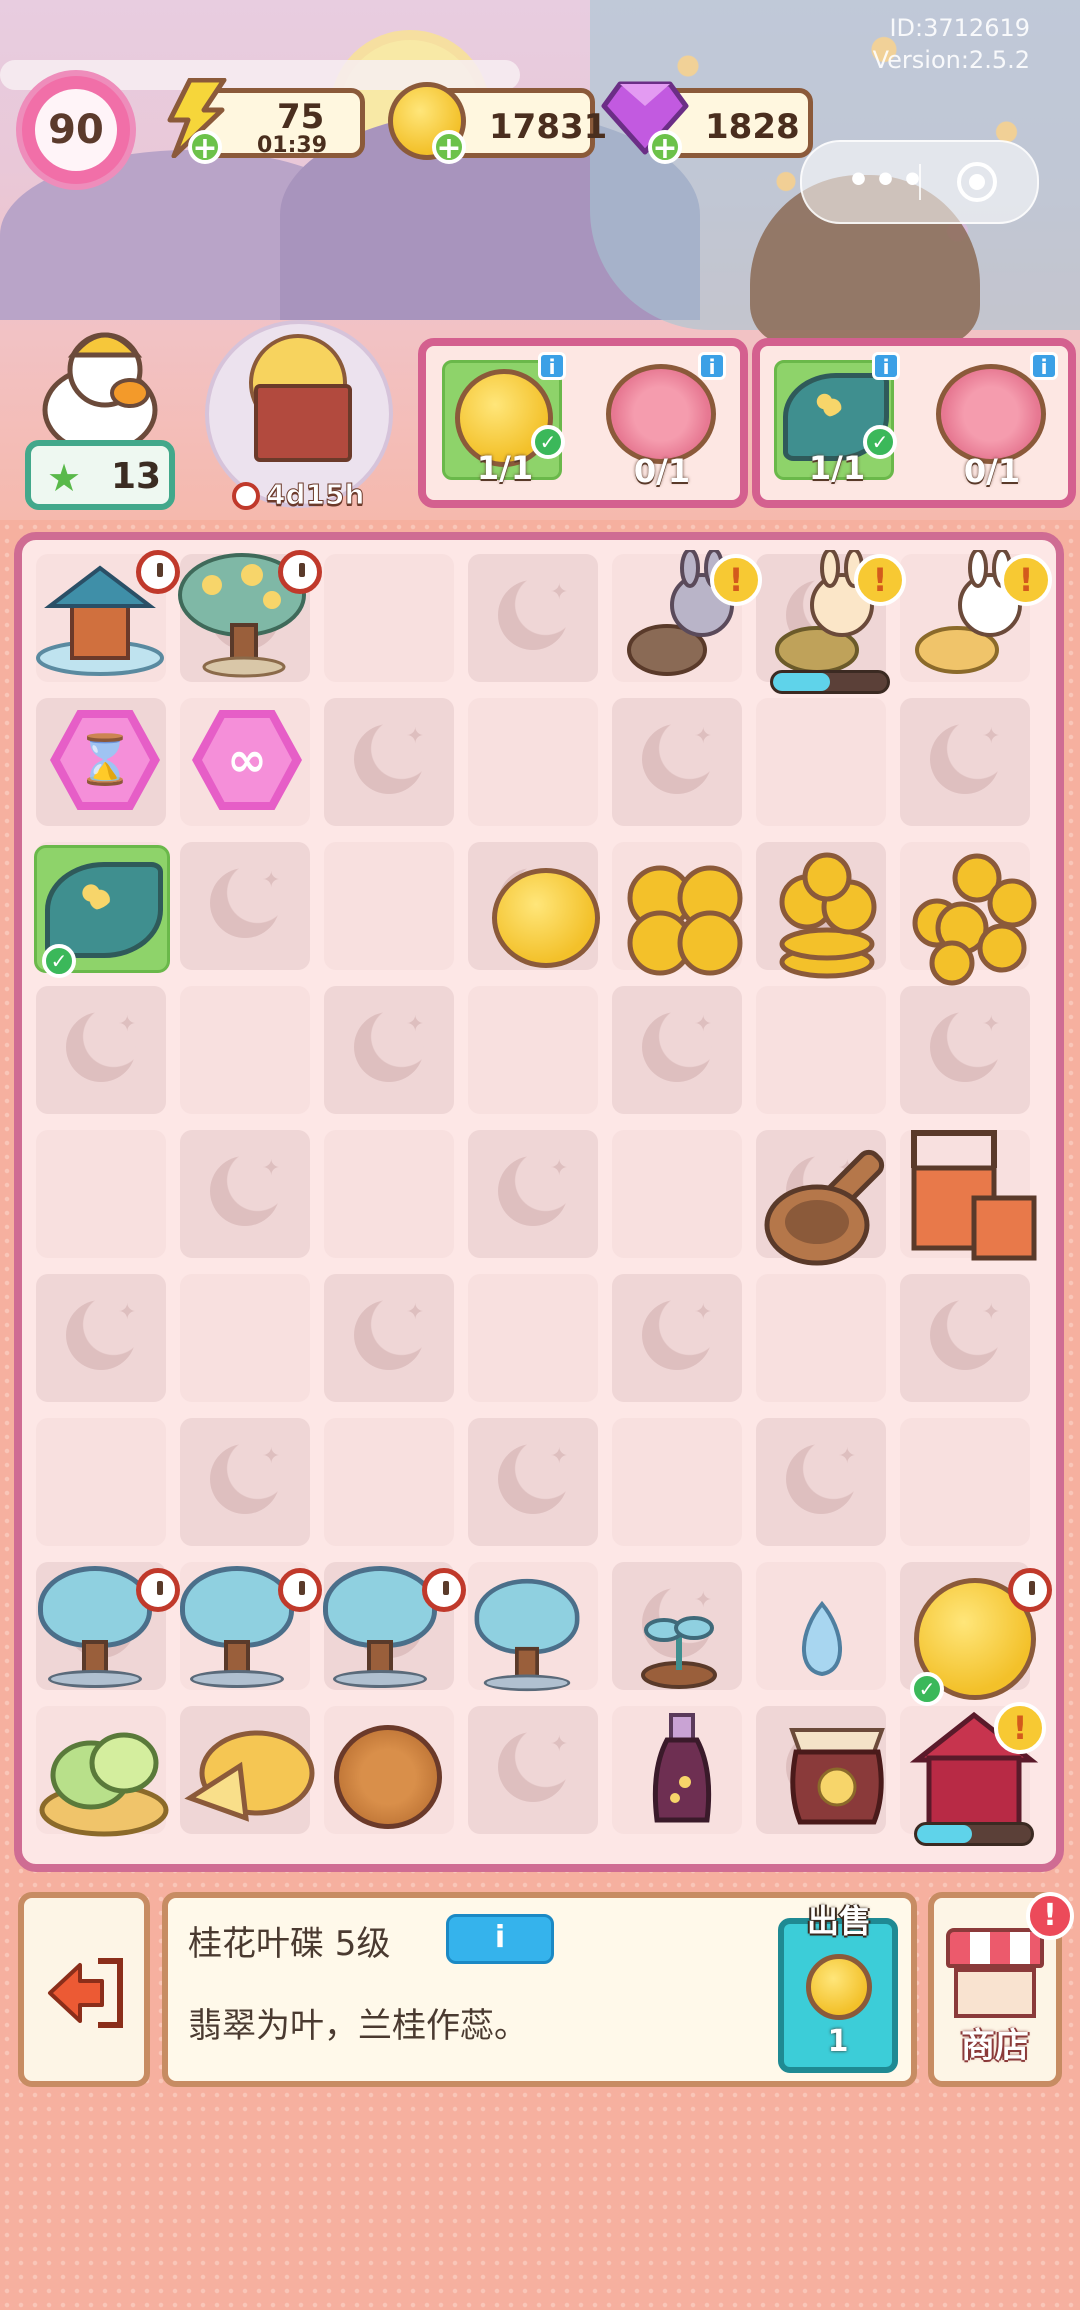 This screenshot has width=1080, height=2310. What do you see at coordinates (100, 475) in the screenshot?
I see `star-counter: ★ 13` at bounding box center [100, 475].